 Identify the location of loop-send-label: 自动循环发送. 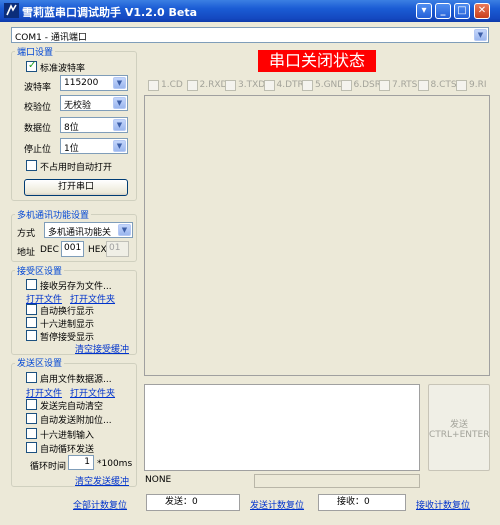
(67, 450).